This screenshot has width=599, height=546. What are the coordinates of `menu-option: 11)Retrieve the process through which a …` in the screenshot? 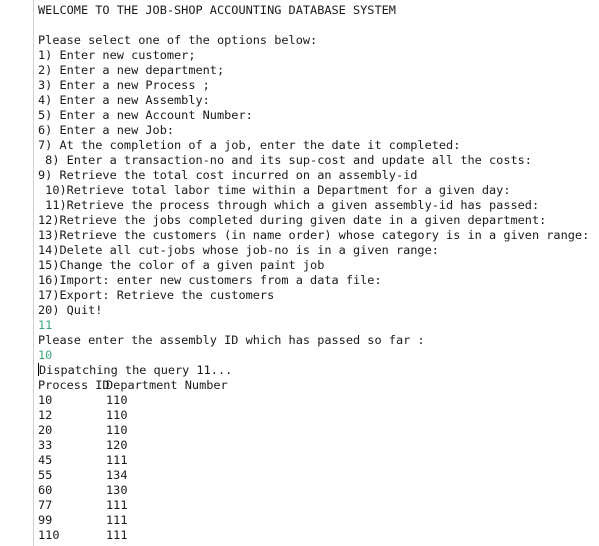 It's located at (289, 205).